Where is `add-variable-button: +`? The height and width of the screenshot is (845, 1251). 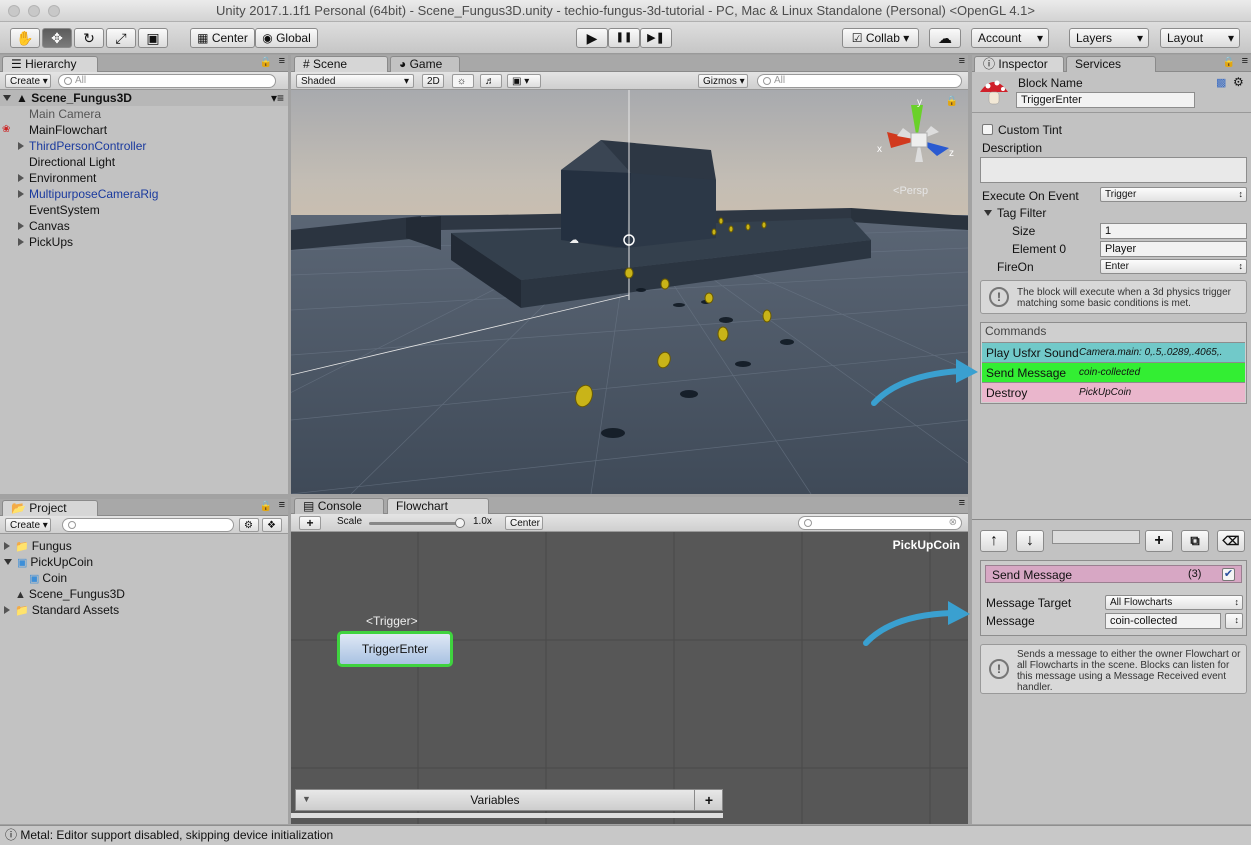
add-variable-button: + is located at coordinates (708, 800).